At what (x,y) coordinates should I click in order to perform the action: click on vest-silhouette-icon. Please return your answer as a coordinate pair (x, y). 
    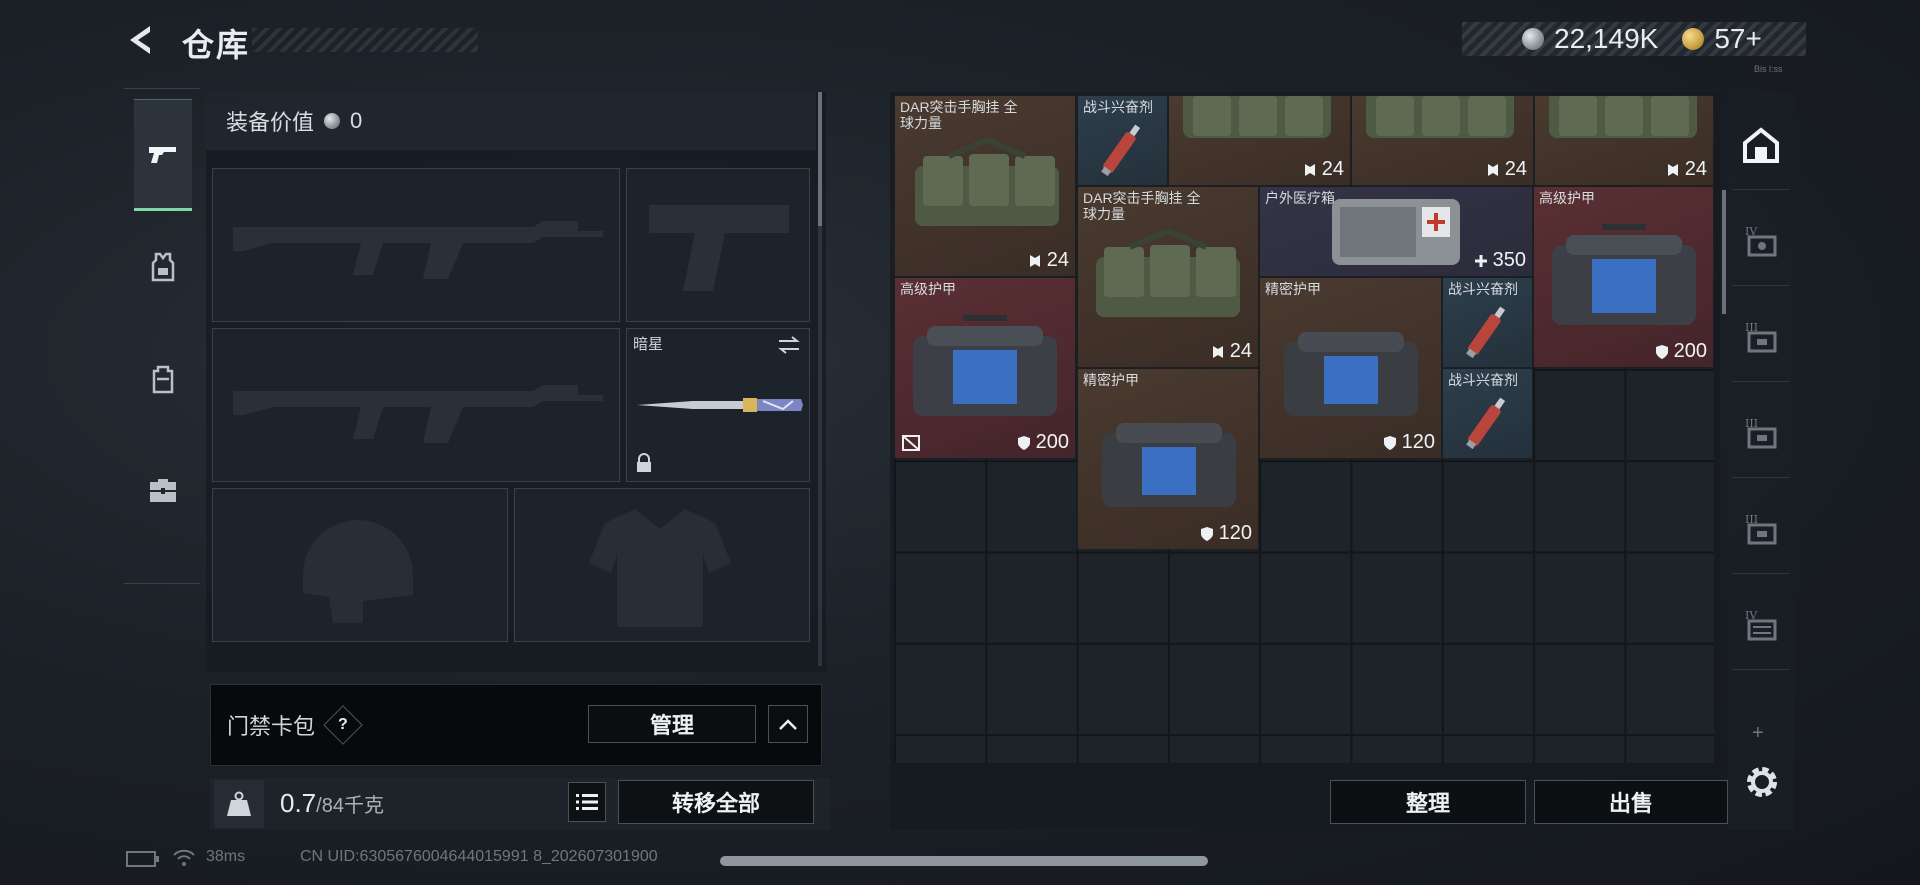
    Looking at the image, I should click on (660, 568).